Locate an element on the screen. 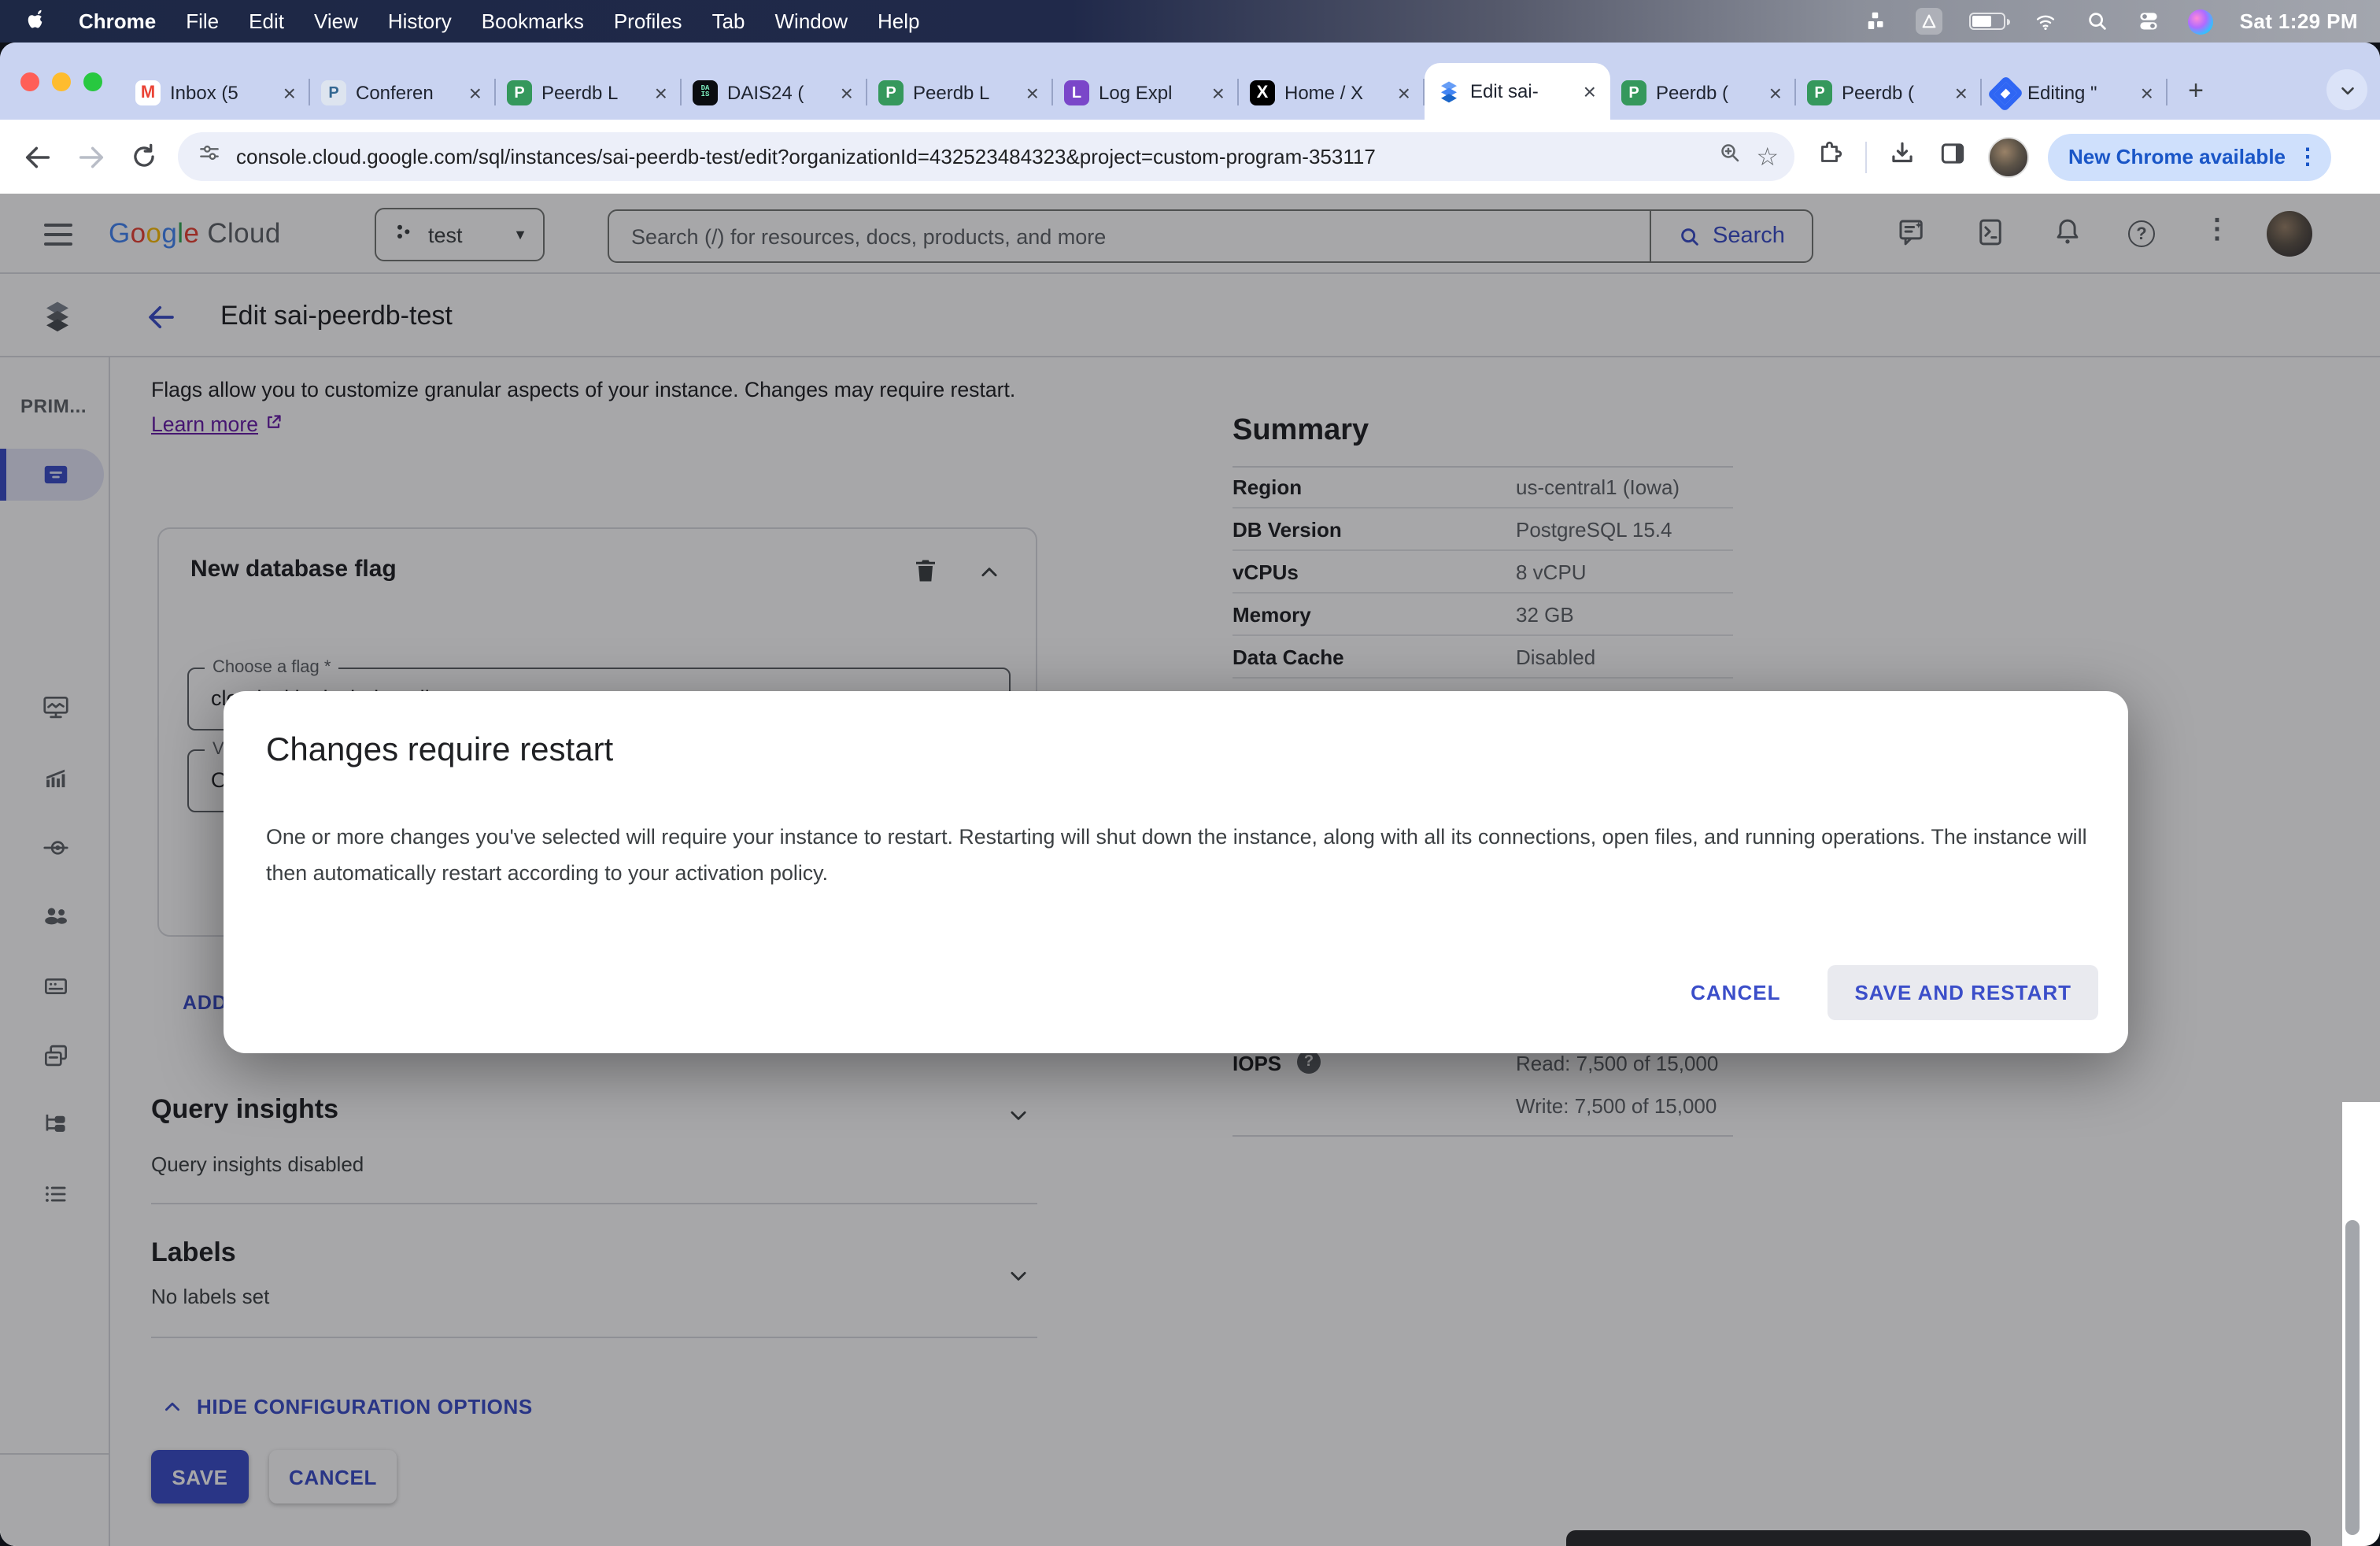  siri-icon is located at coordinates (2200, 22).